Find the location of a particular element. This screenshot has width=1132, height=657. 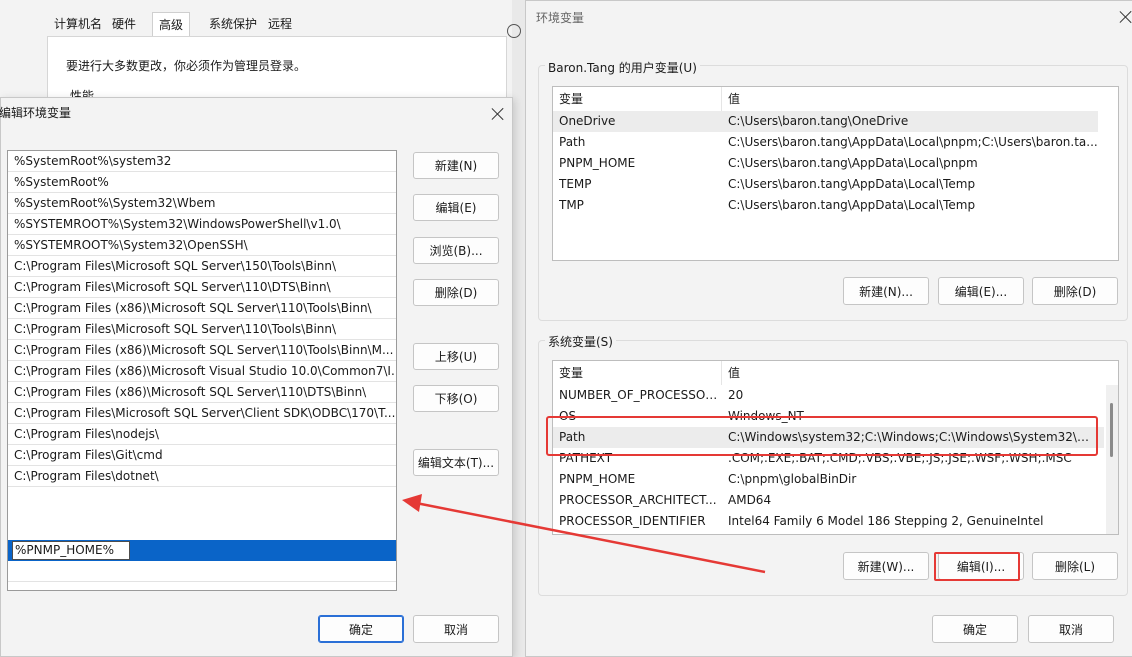

annotation-arrow is located at coordinates (584, 534).